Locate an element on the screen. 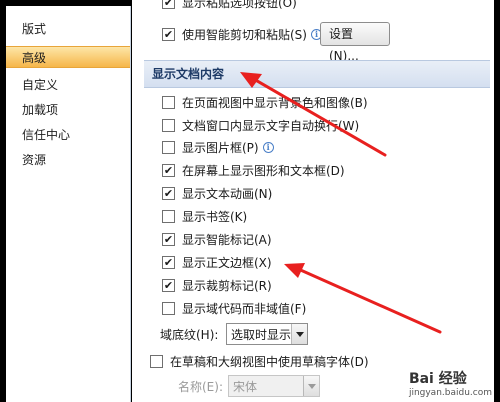 This screenshot has height=402, width=500. option-label: 显示文本动画(N) is located at coordinates (227, 193).